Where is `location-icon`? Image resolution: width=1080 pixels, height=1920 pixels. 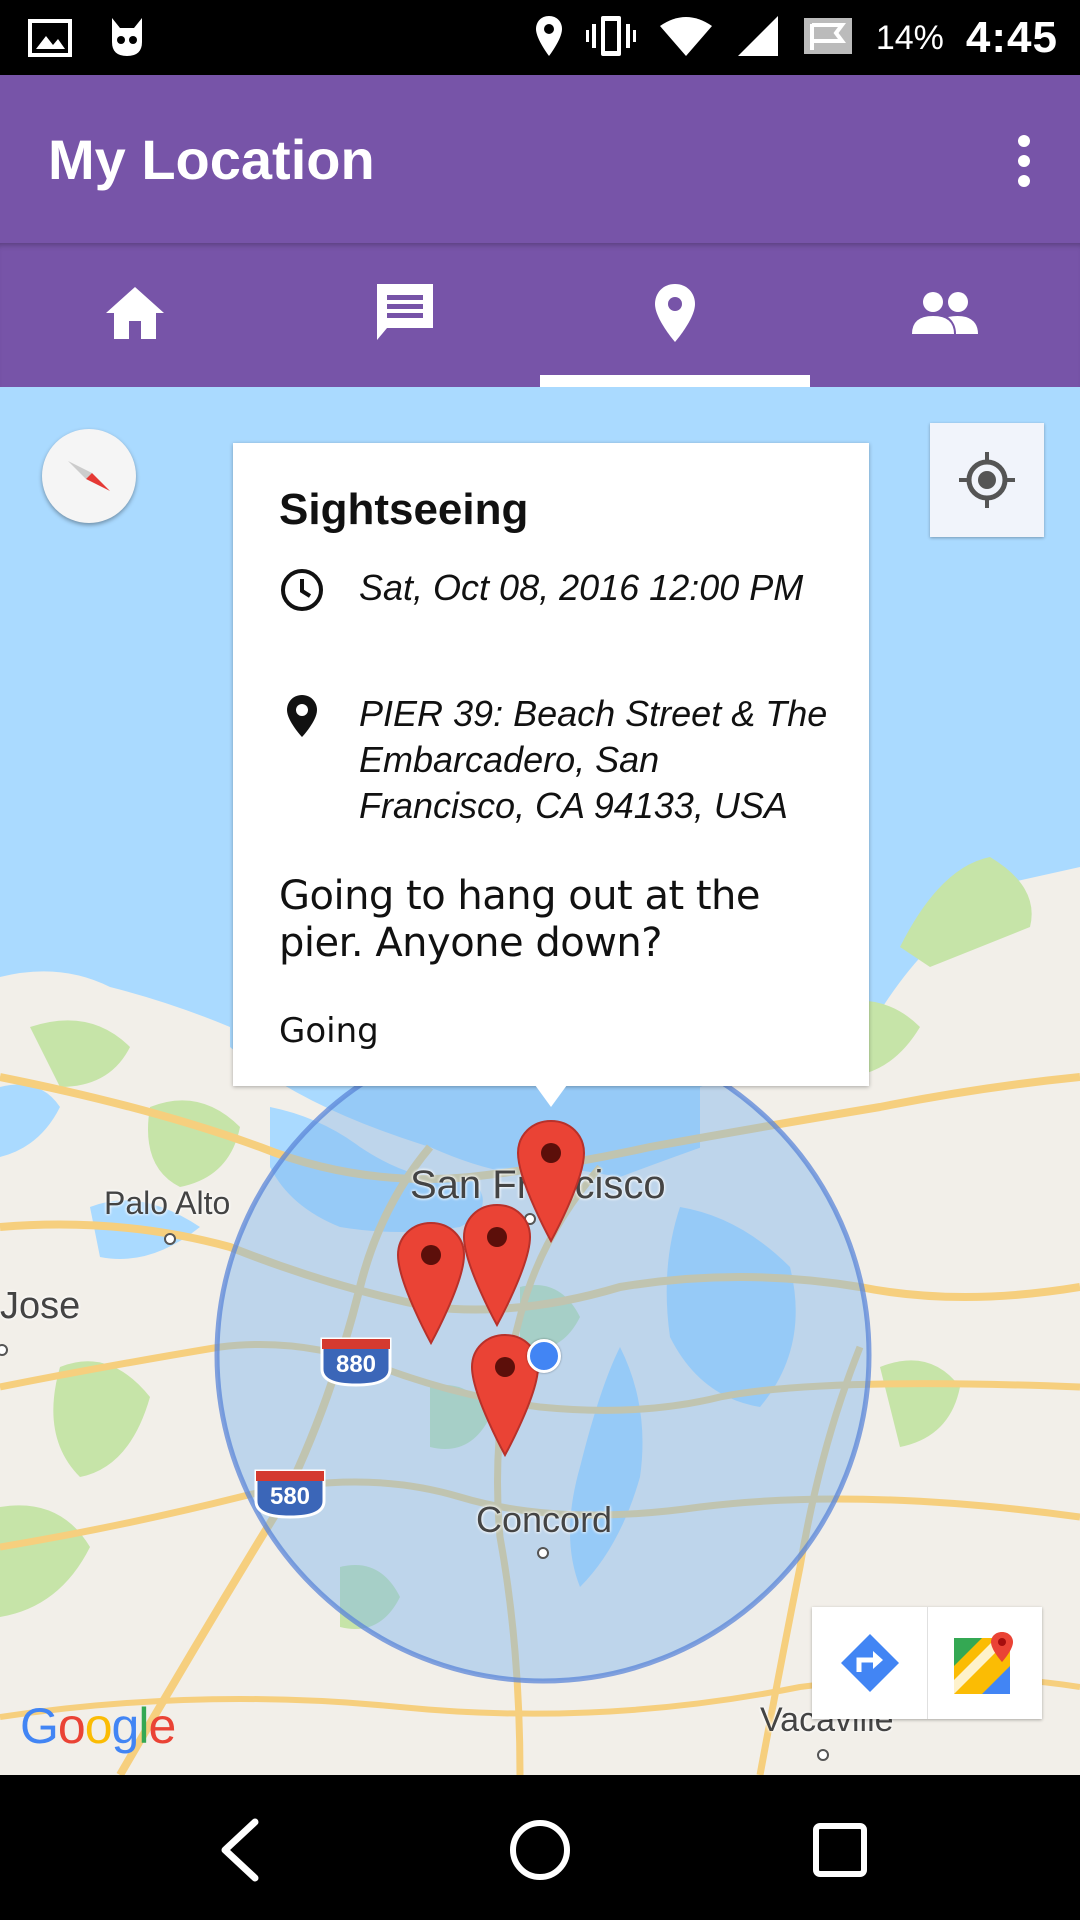
location-icon is located at coordinates (549, 38).